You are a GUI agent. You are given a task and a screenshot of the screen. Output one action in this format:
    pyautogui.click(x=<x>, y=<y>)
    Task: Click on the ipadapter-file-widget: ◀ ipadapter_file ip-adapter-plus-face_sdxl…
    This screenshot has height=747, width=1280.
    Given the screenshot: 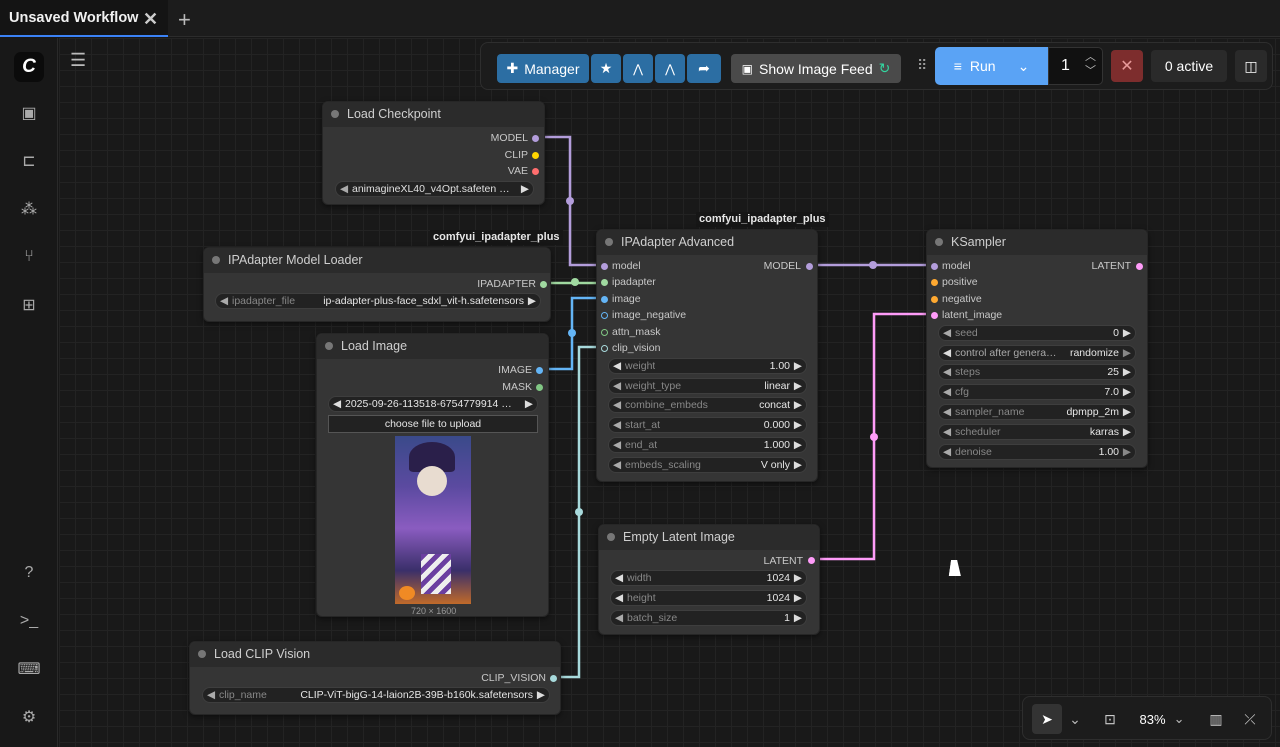 What is the action you would take?
    pyautogui.click(x=378, y=301)
    